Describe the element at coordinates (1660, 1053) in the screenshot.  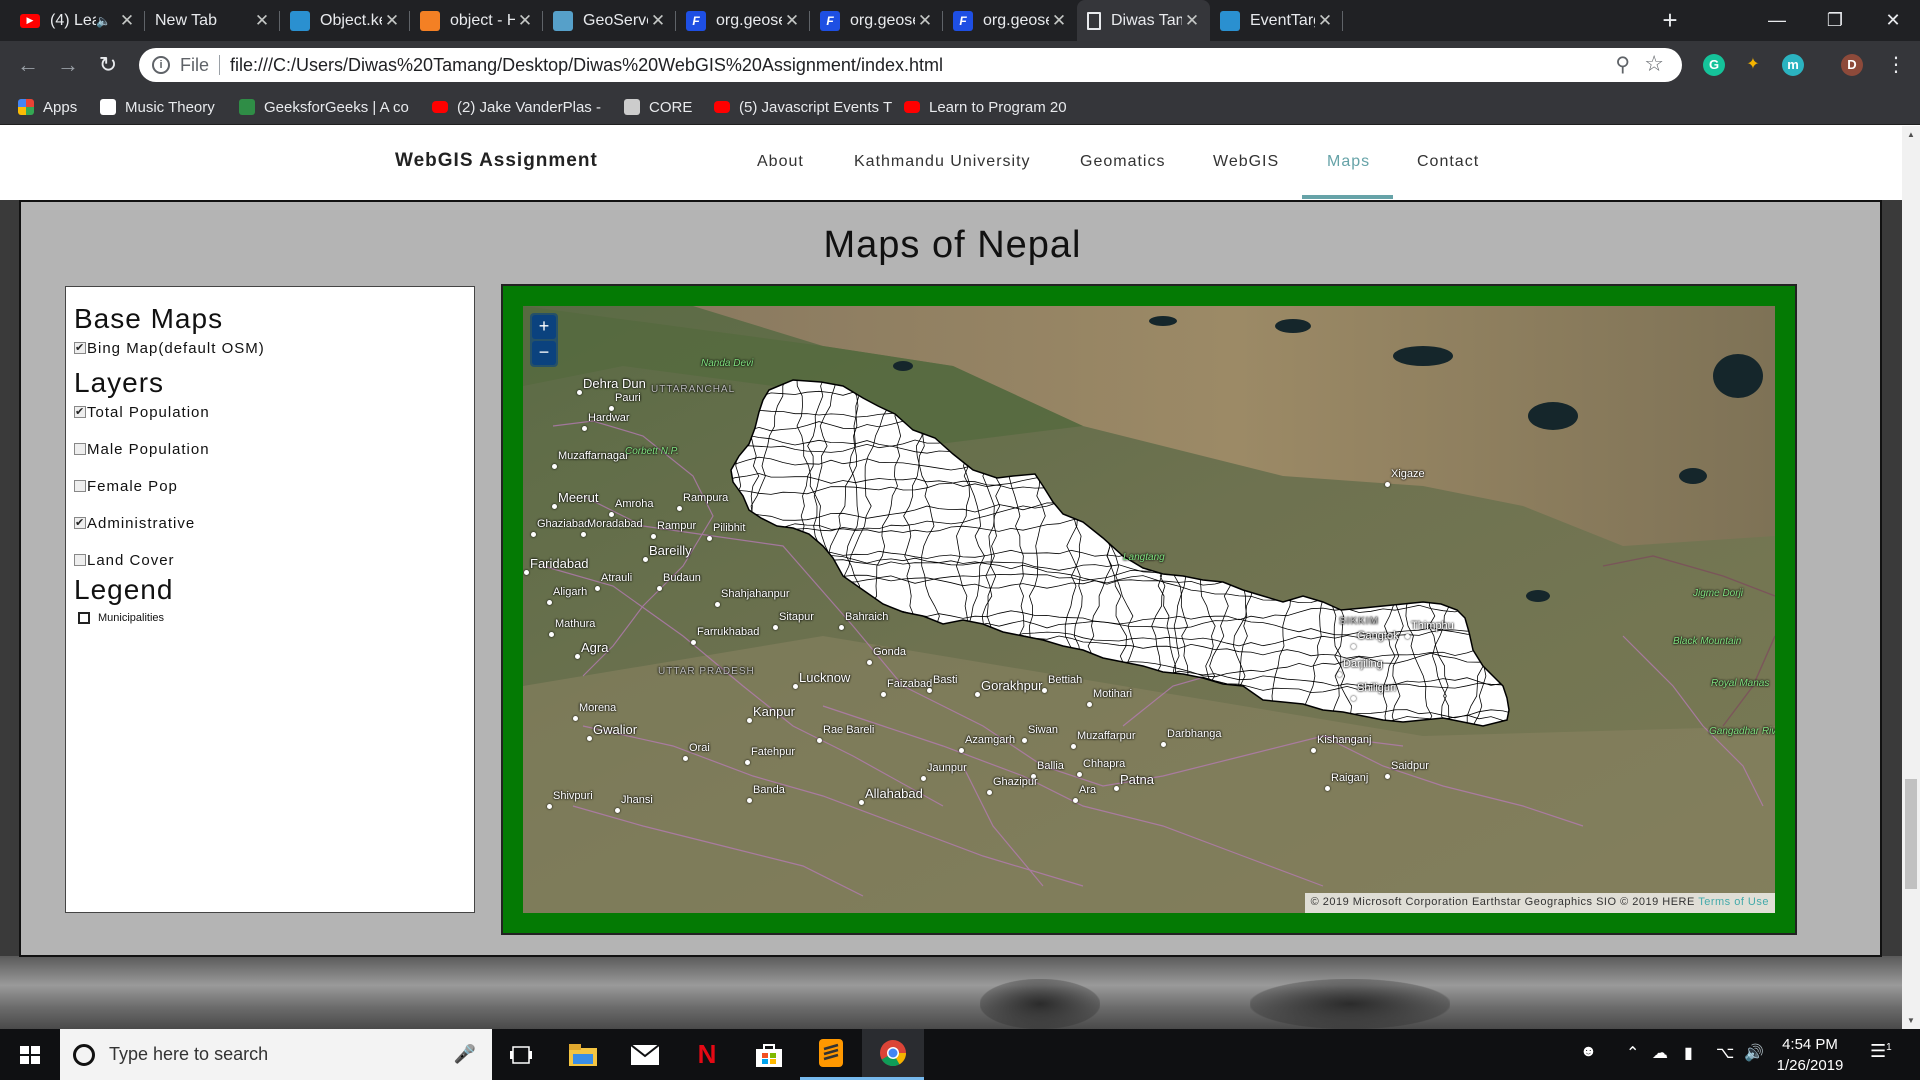
I see `onedrive-icon: ☁` at that location.